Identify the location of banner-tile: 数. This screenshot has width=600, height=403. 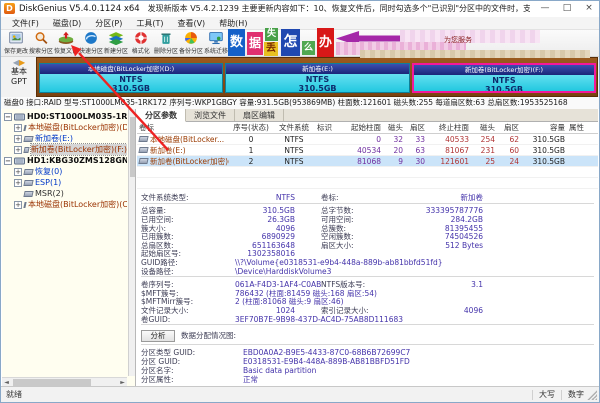
(236, 42).